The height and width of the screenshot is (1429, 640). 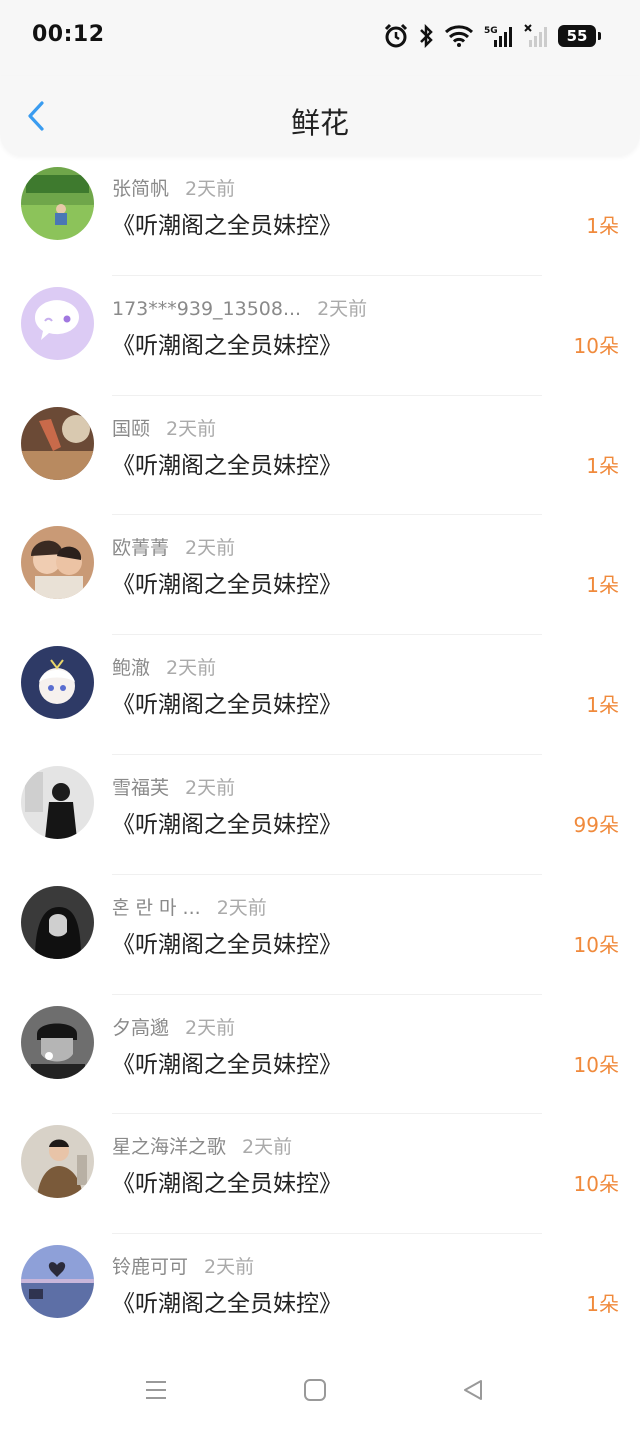 I want to click on menu-button, so click(x=156, y=1390).